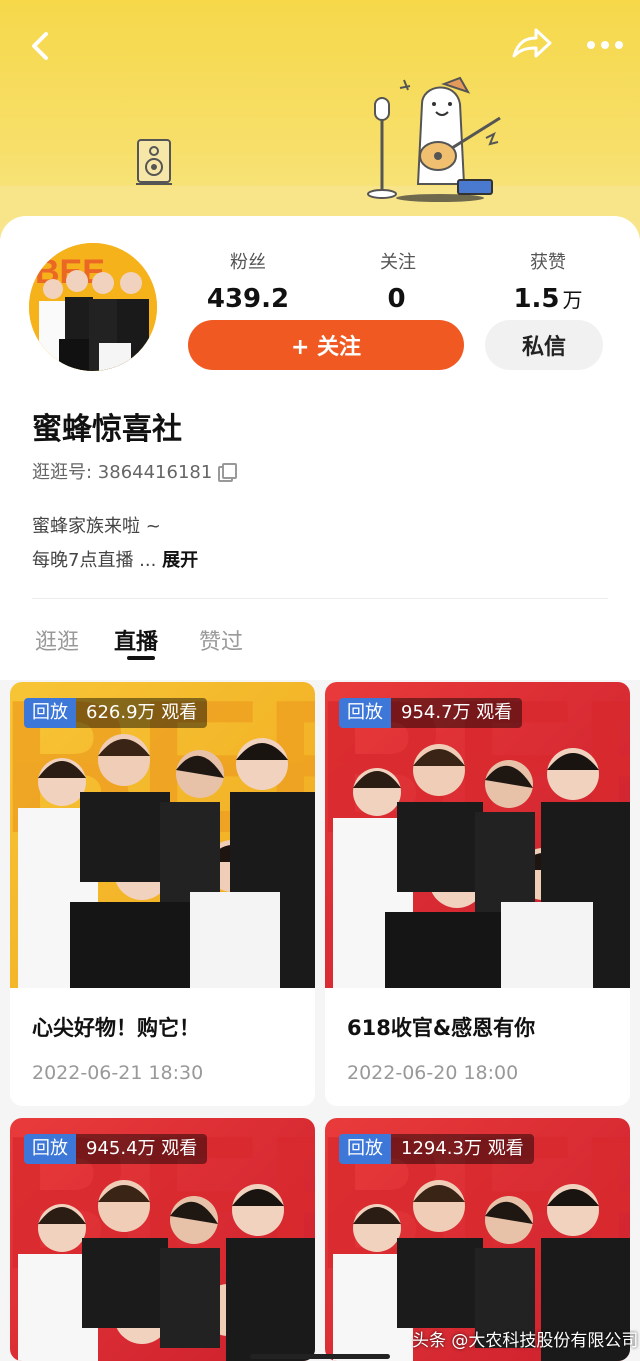 The width and height of the screenshot is (640, 1361). I want to click on stat-label: 关注, so click(398, 262).